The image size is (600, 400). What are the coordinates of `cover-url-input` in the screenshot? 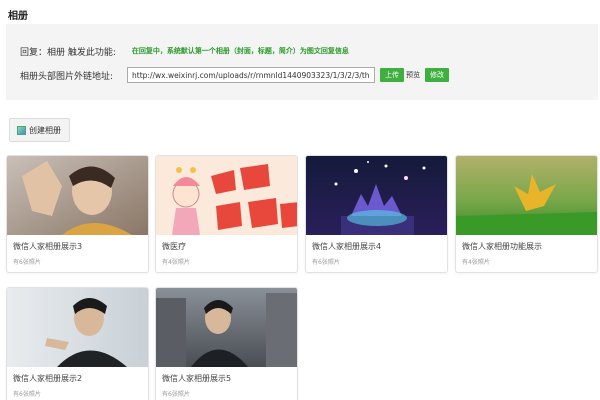 It's located at (251, 75).